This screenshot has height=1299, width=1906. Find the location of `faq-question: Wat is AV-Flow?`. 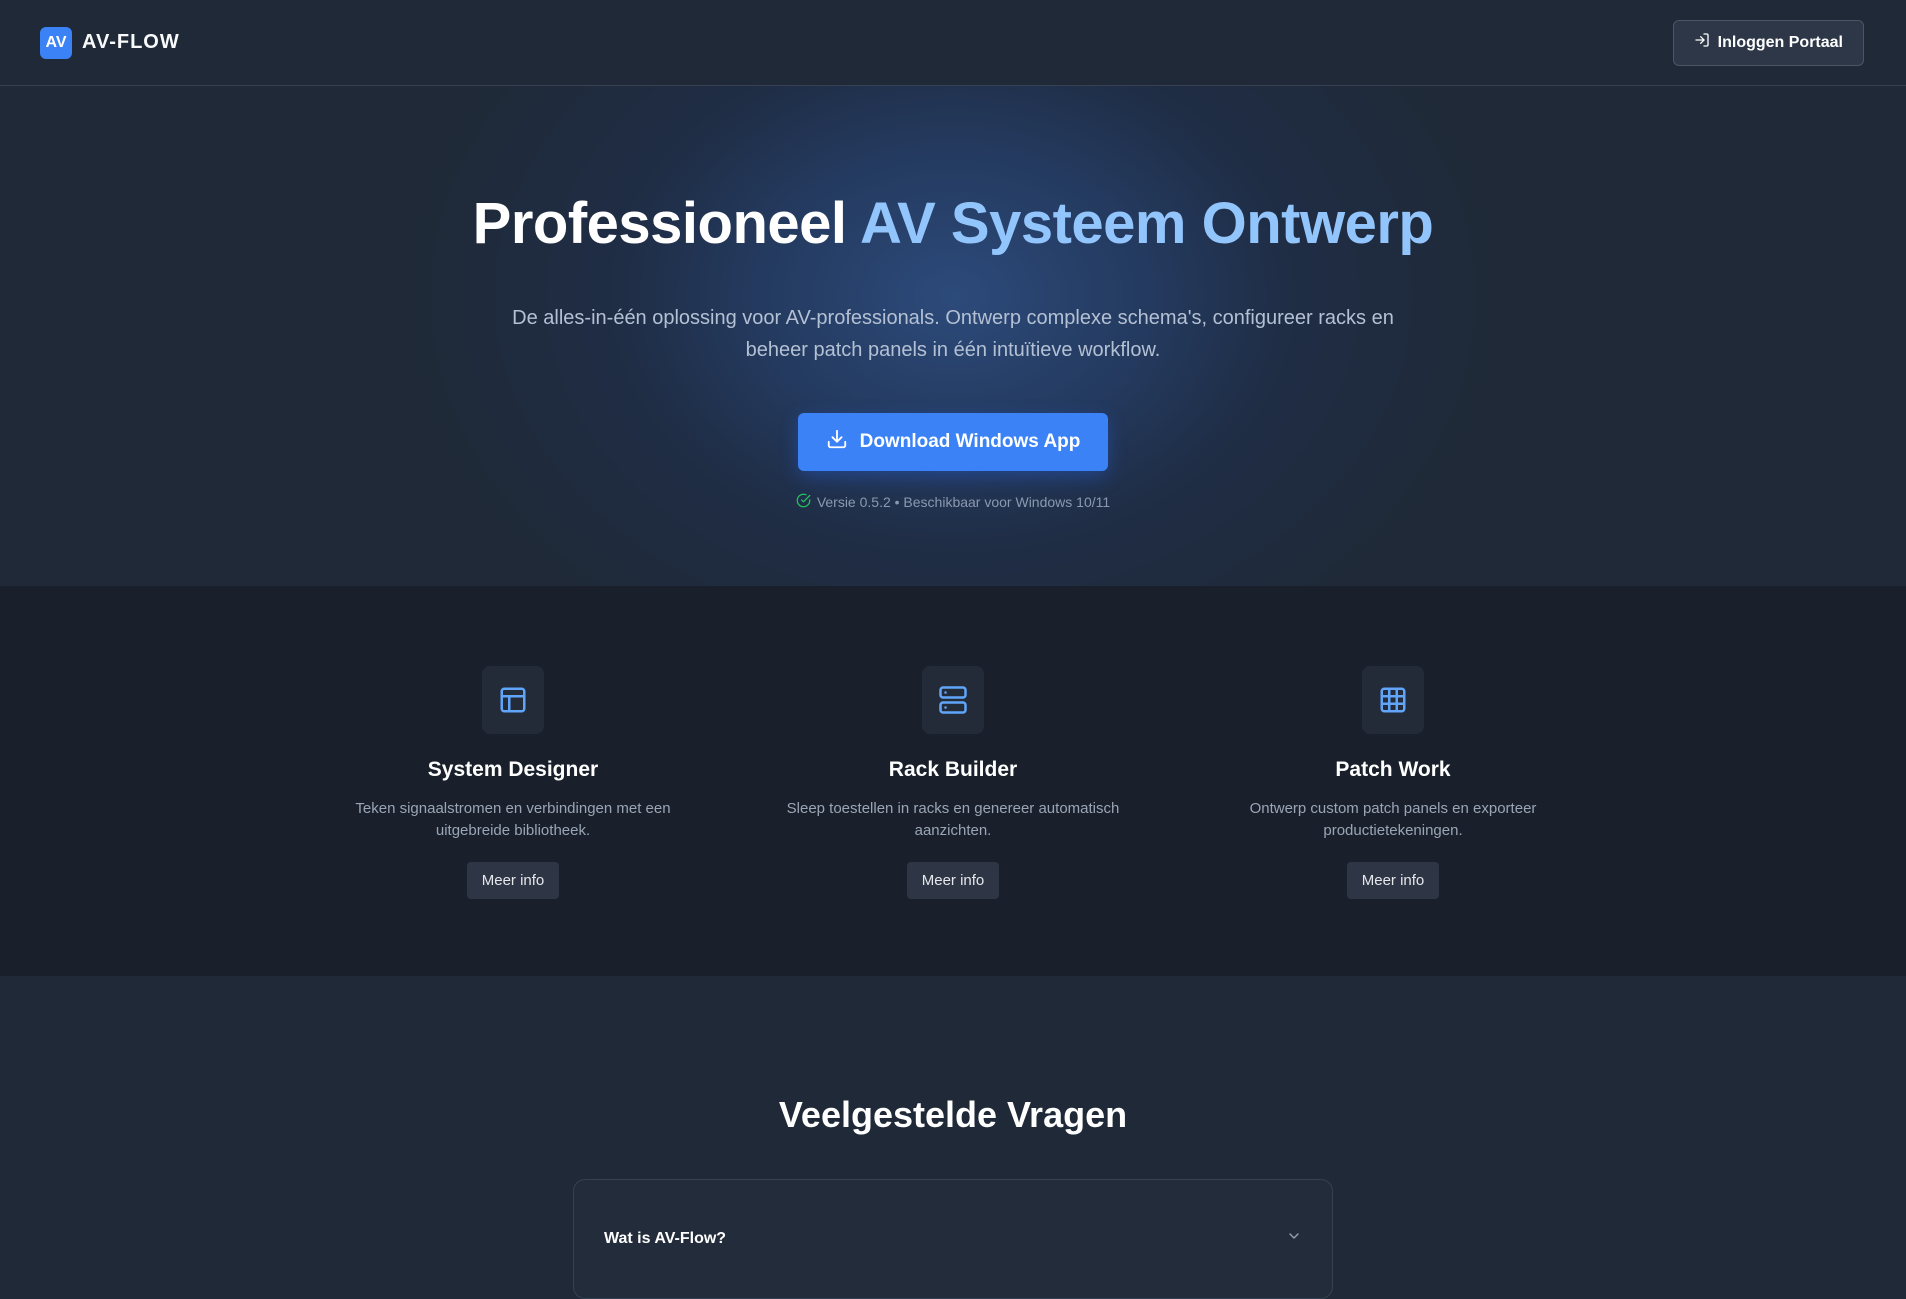

faq-question: Wat is AV-Flow? is located at coordinates (665, 1238).